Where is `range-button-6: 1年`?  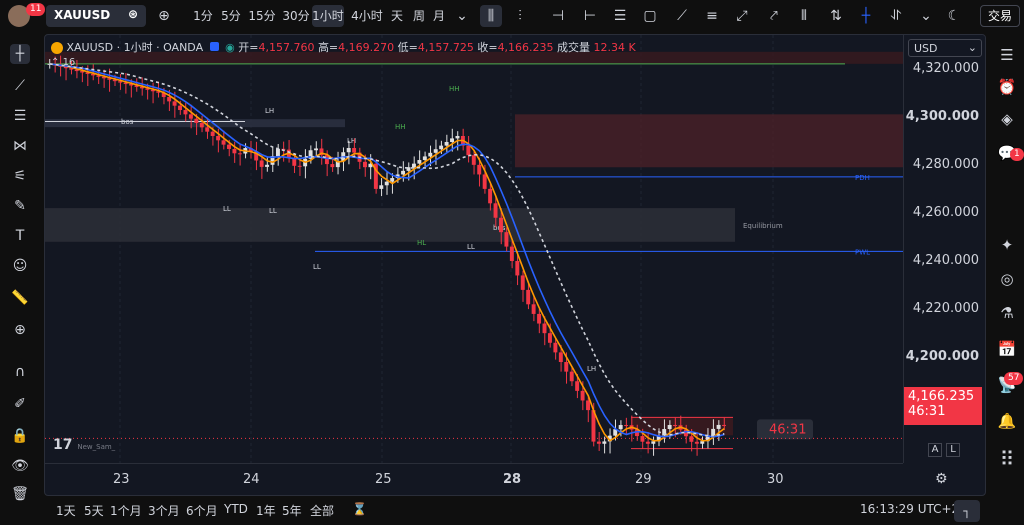
range-button-6: 1年 is located at coordinates (266, 510).